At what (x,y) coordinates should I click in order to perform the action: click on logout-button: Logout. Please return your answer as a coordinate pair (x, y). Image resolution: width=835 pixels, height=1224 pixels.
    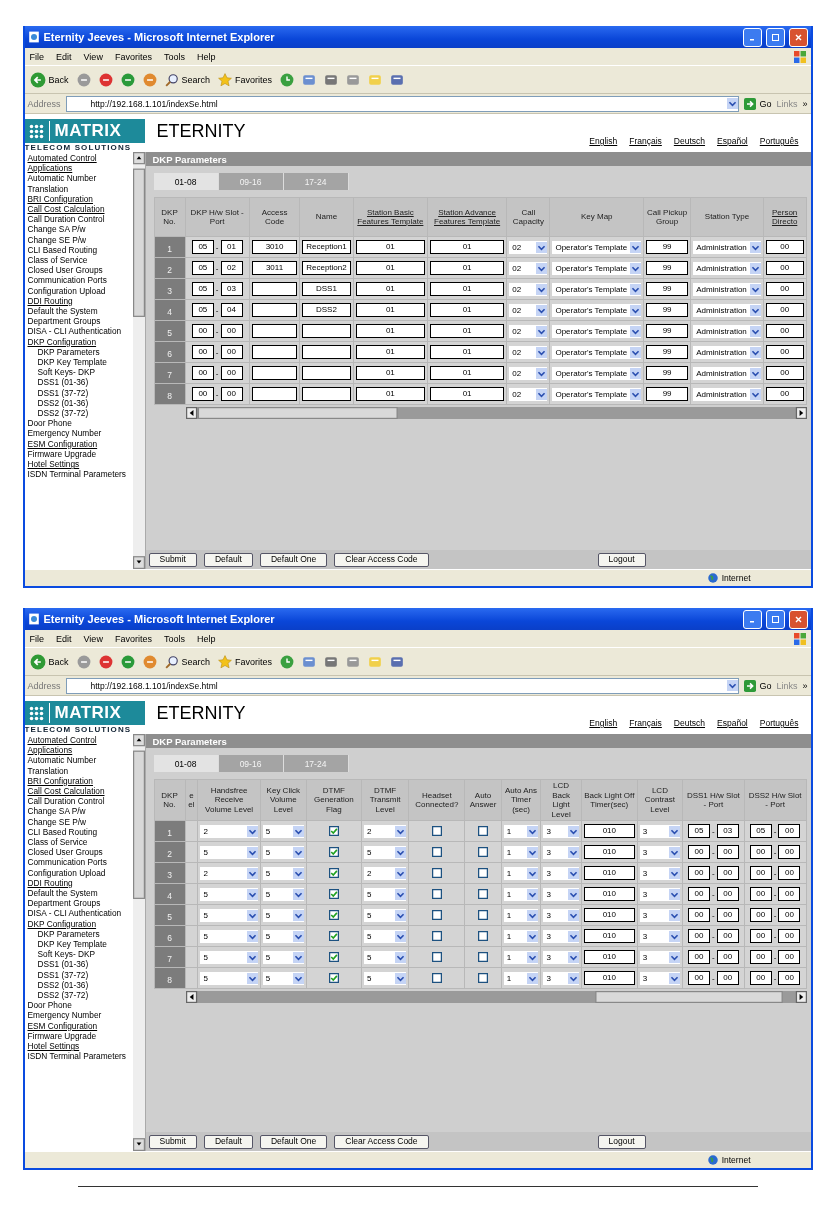
    Looking at the image, I should click on (621, 559).